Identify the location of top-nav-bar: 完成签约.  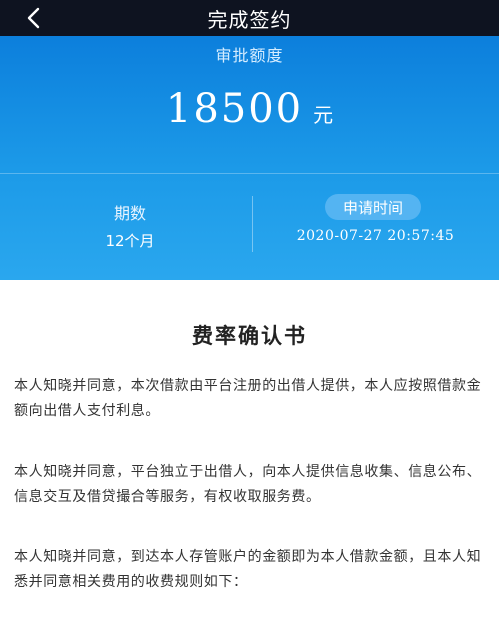
(249, 18).